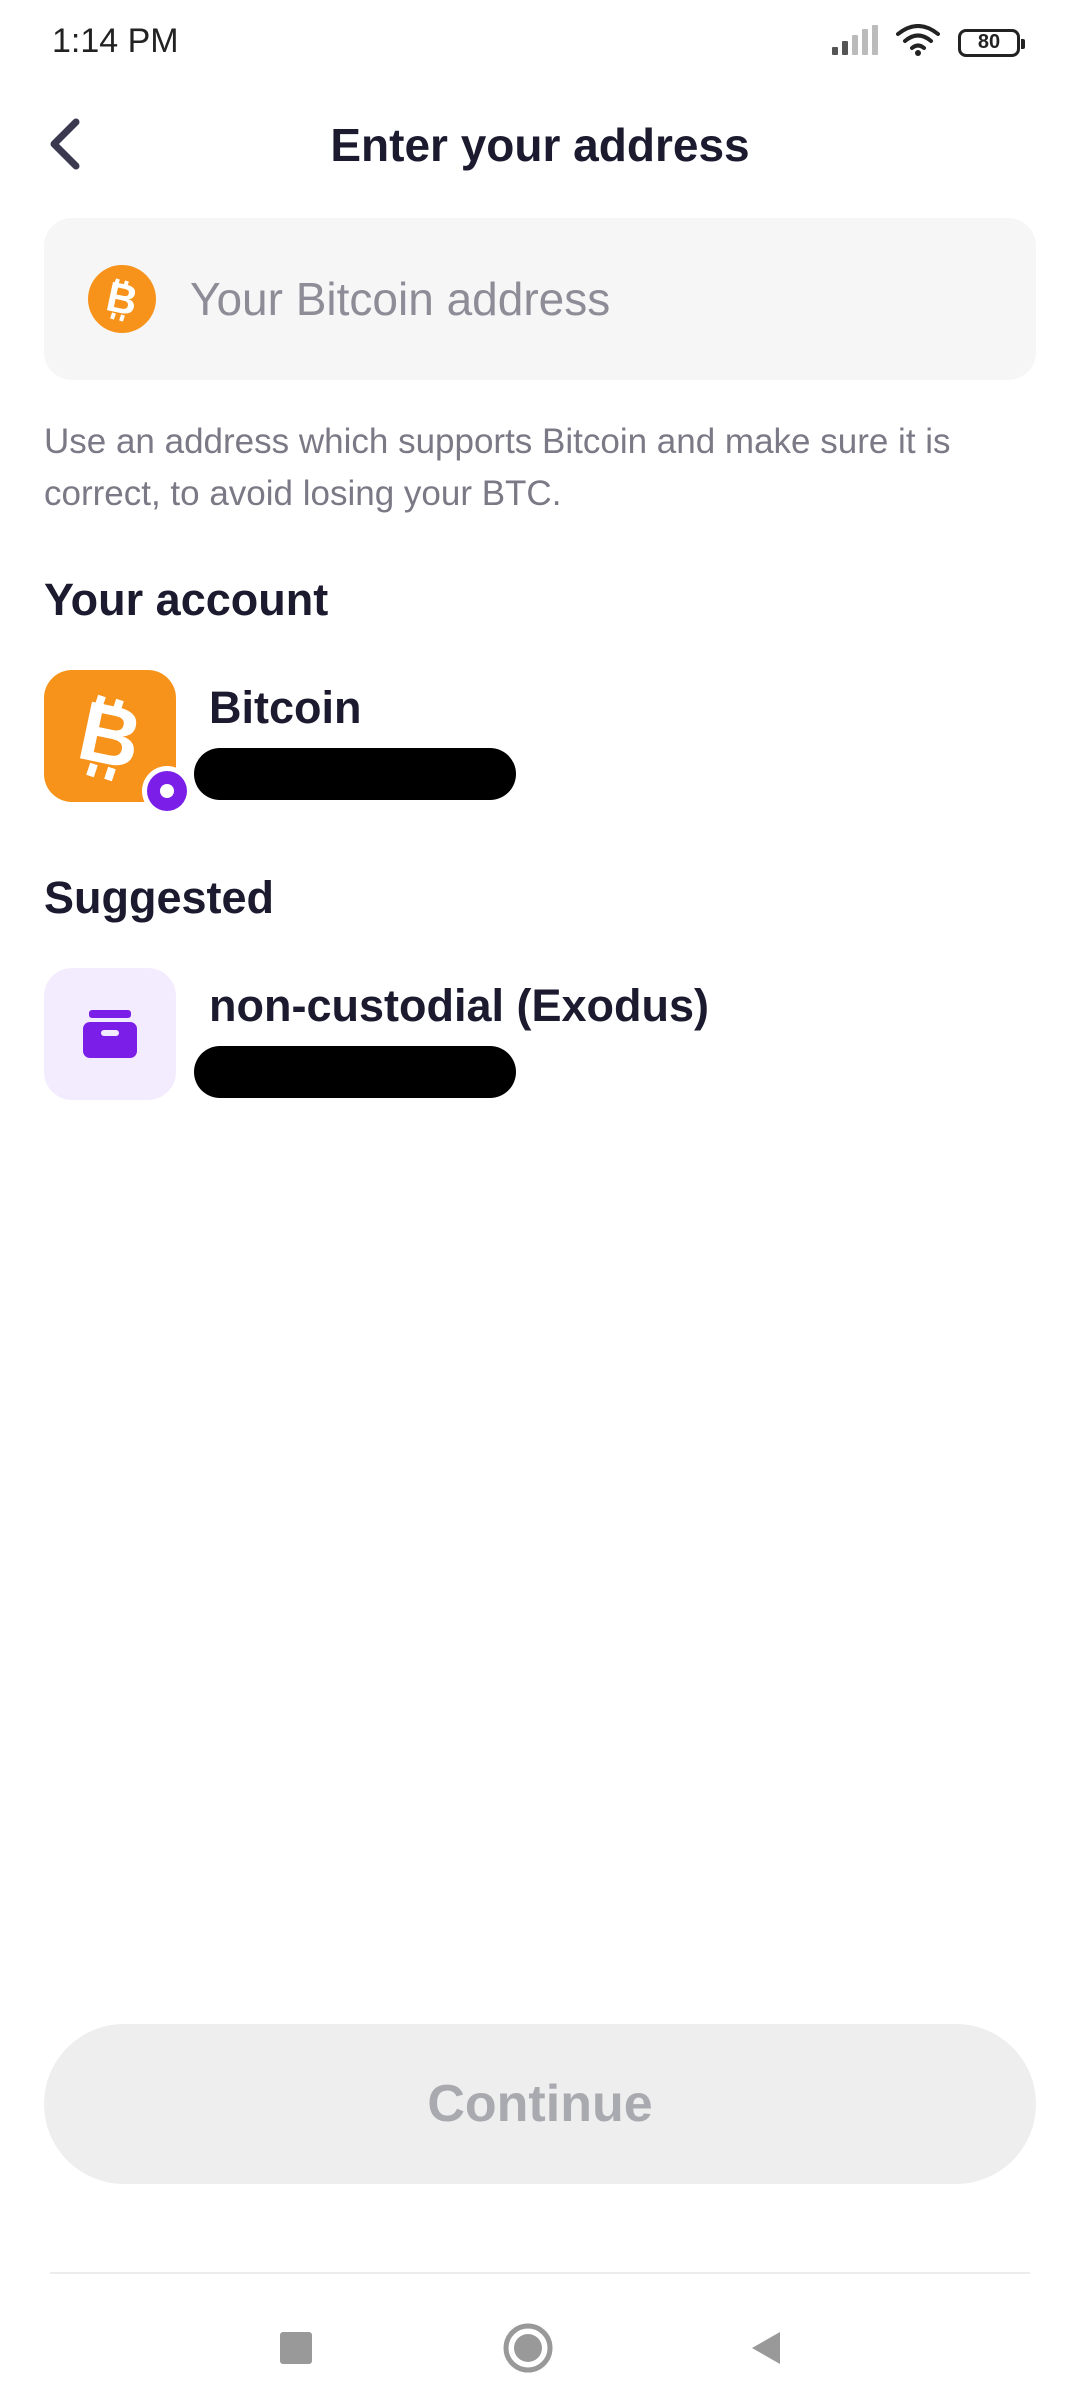 Image resolution: width=1080 pixels, height=2400 pixels. I want to click on back-icon, so click(766, 2350).